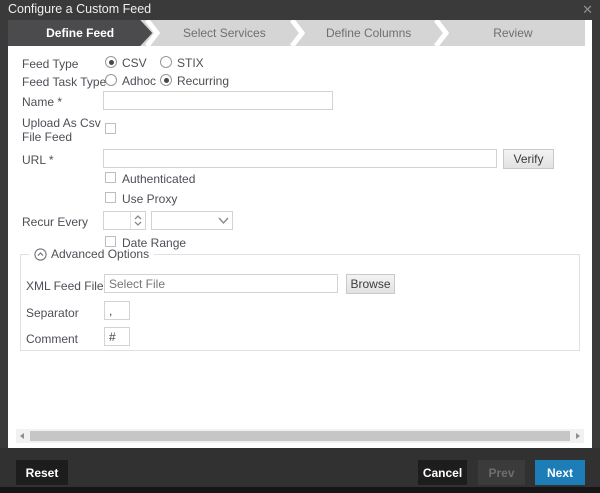 This screenshot has width=600, height=493. Describe the element at coordinates (40, 254) in the screenshot. I see `collapse-chevron-circle-icon` at that location.